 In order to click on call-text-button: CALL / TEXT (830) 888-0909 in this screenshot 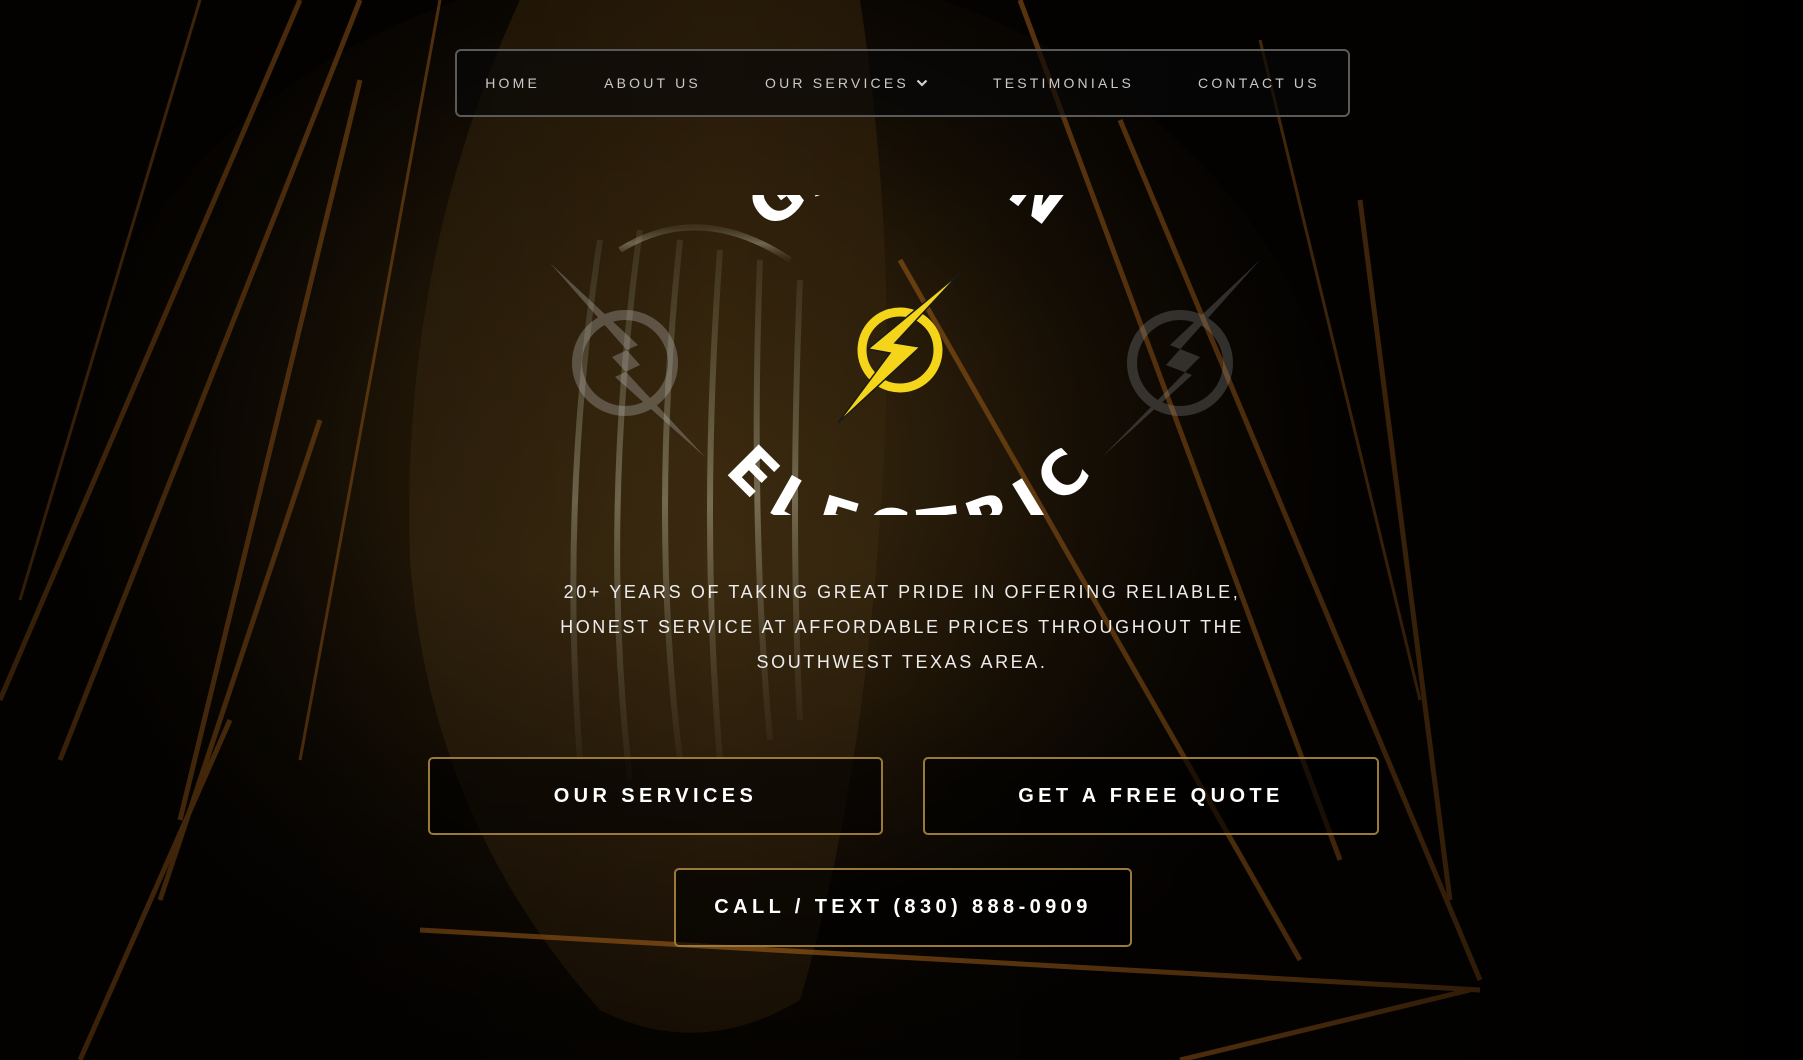, I will do `click(903, 907)`.